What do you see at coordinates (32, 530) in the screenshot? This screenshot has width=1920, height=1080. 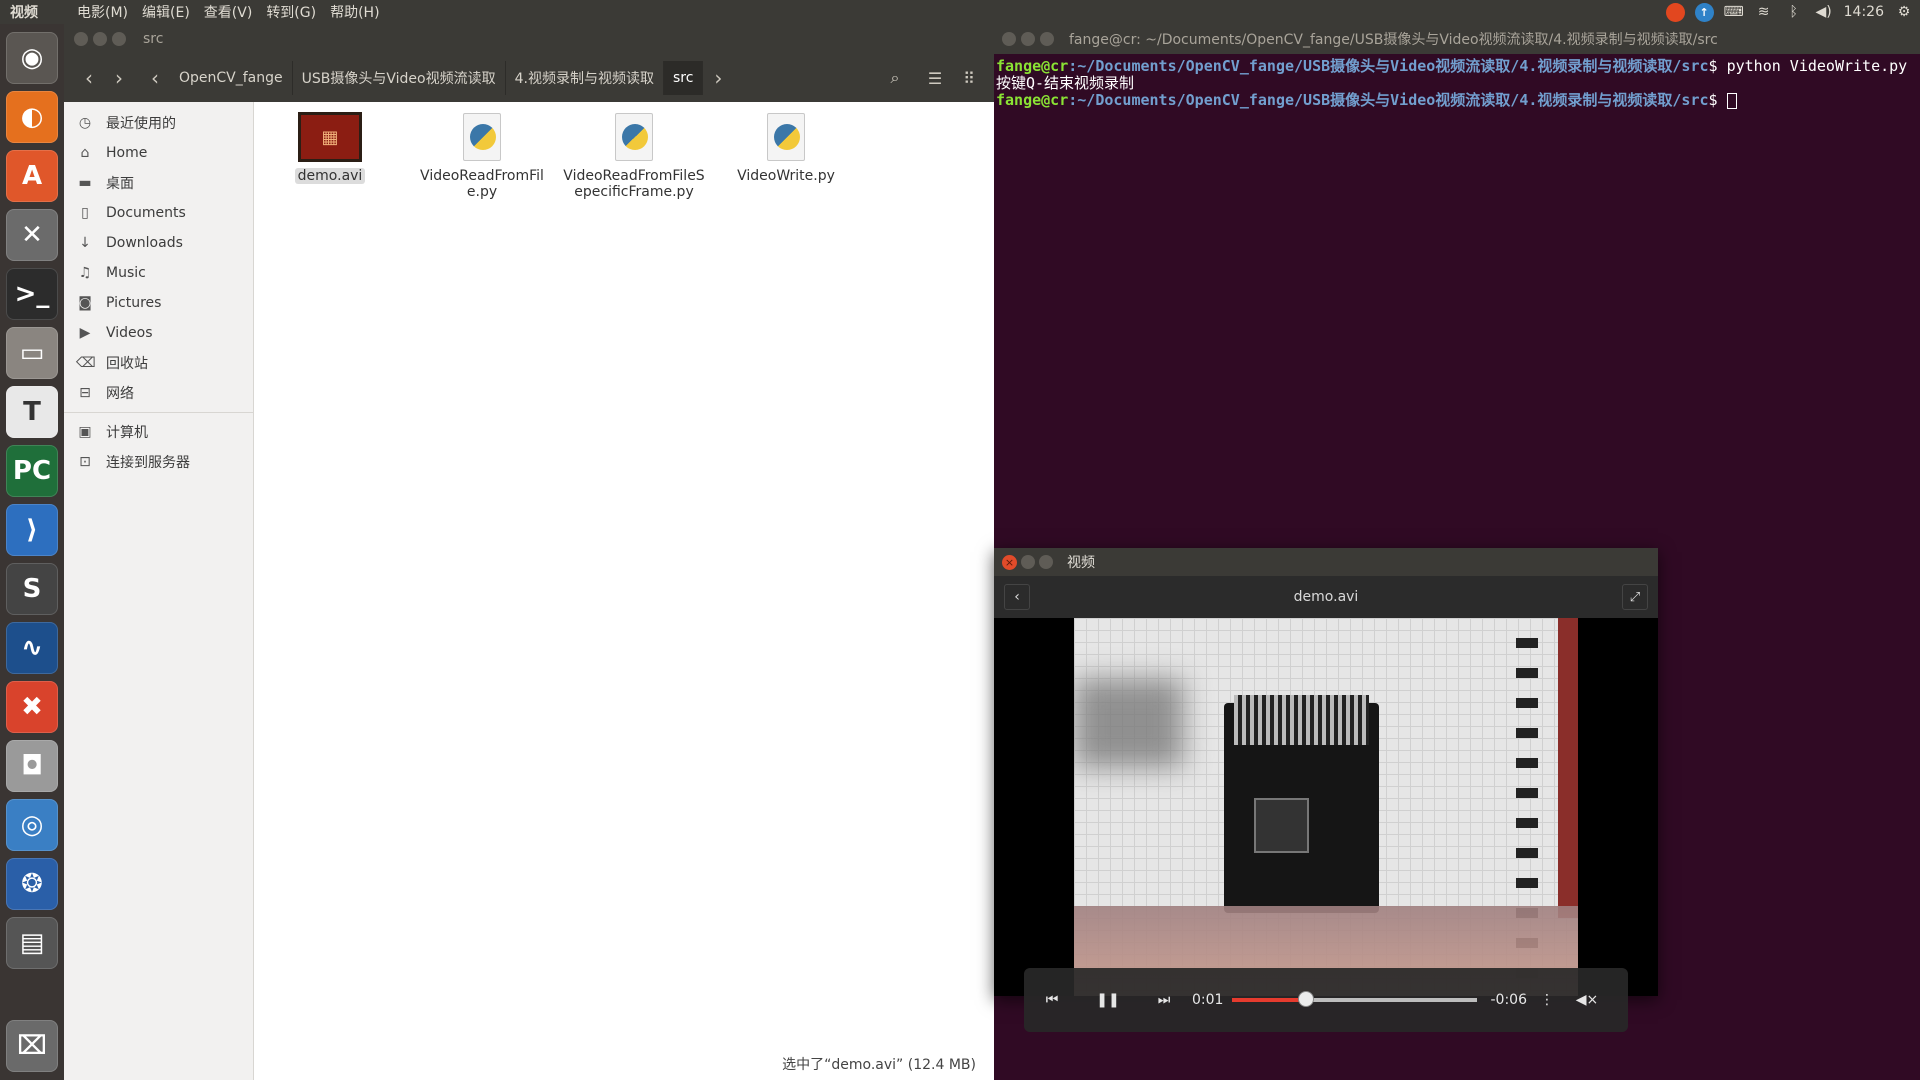 I see `vscode-icon: ⟩` at bounding box center [32, 530].